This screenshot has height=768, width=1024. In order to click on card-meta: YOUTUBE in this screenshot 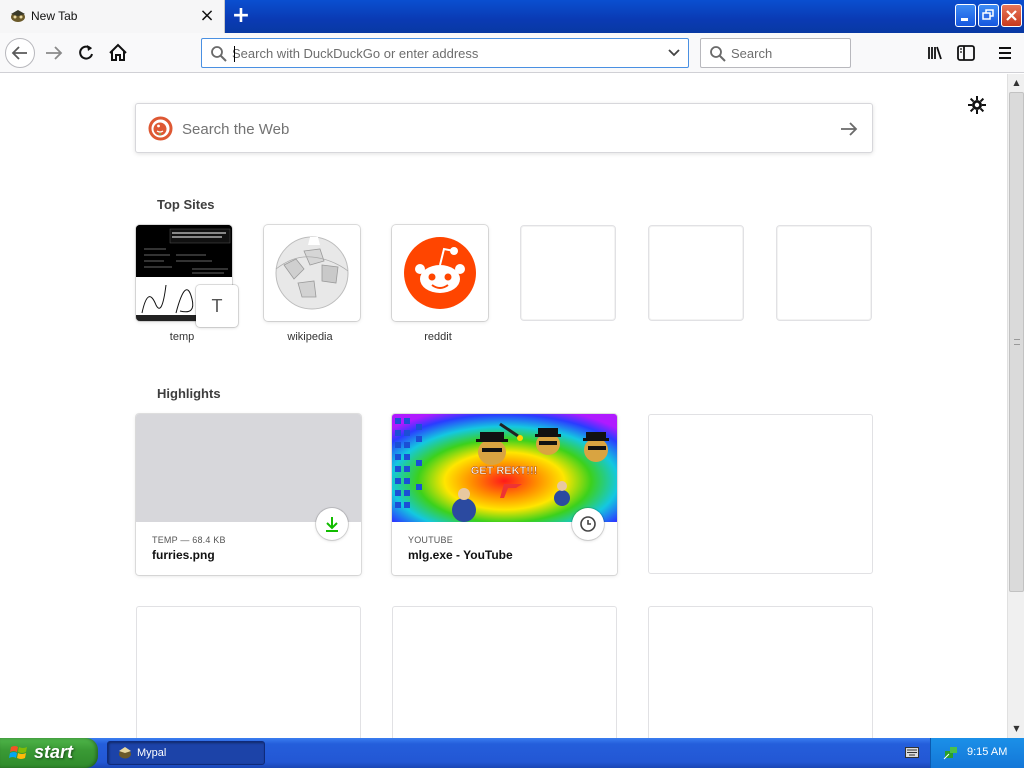, I will do `click(430, 540)`.